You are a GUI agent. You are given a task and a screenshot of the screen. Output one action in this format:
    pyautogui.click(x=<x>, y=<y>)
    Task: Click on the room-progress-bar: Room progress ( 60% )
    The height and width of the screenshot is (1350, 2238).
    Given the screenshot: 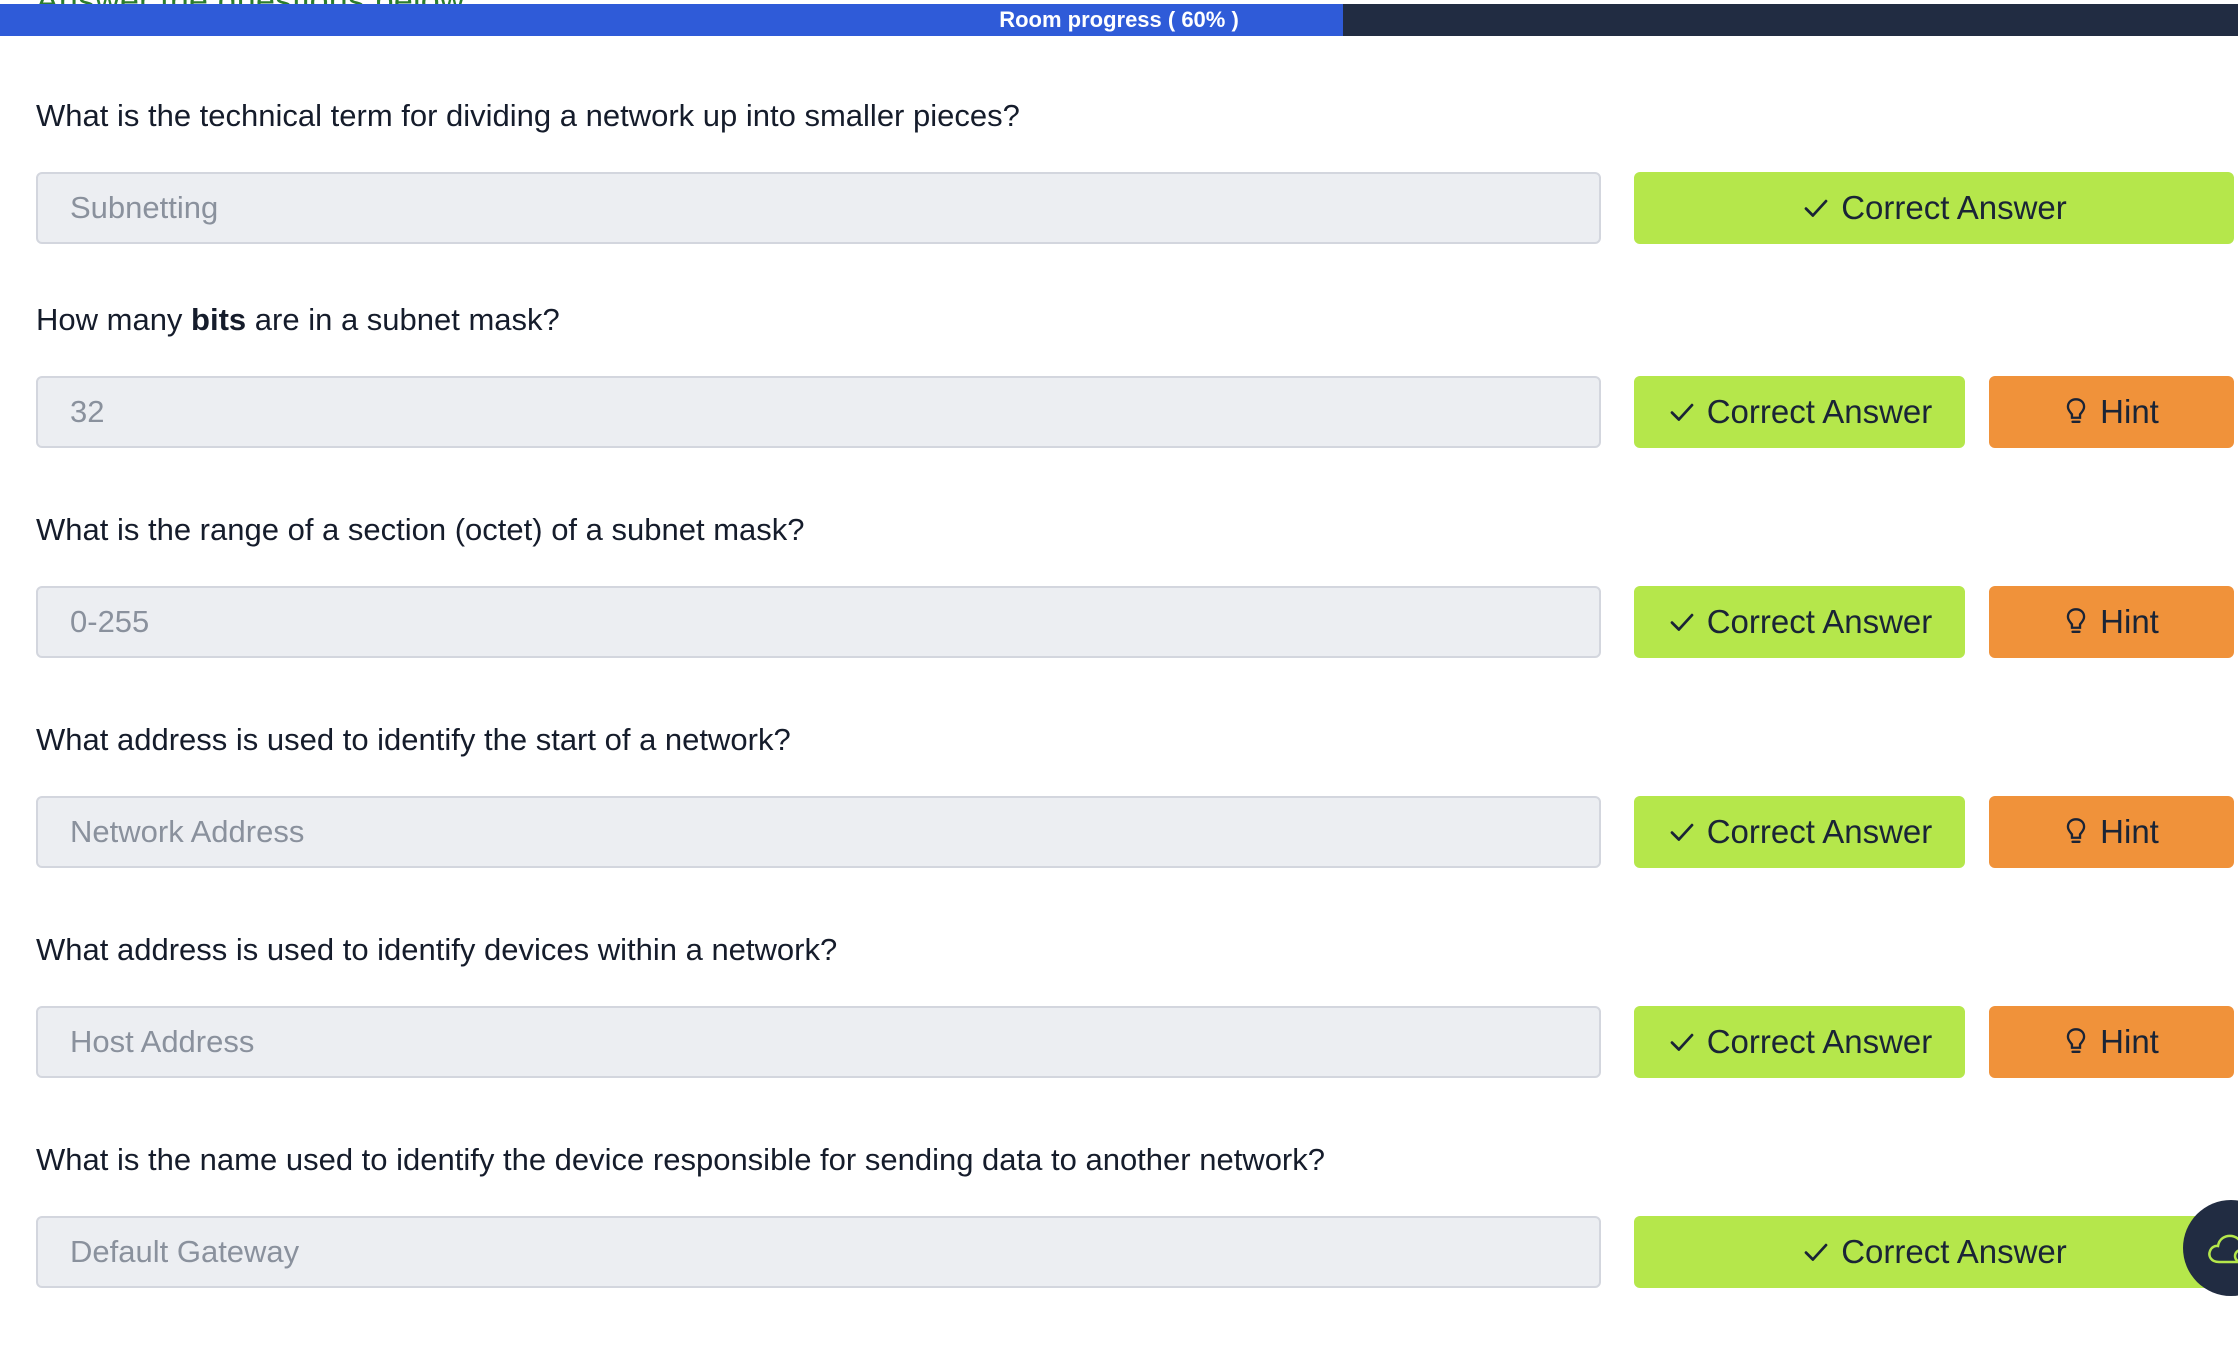 What is the action you would take?
    pyautogui.click(x=1119, y=20)
    